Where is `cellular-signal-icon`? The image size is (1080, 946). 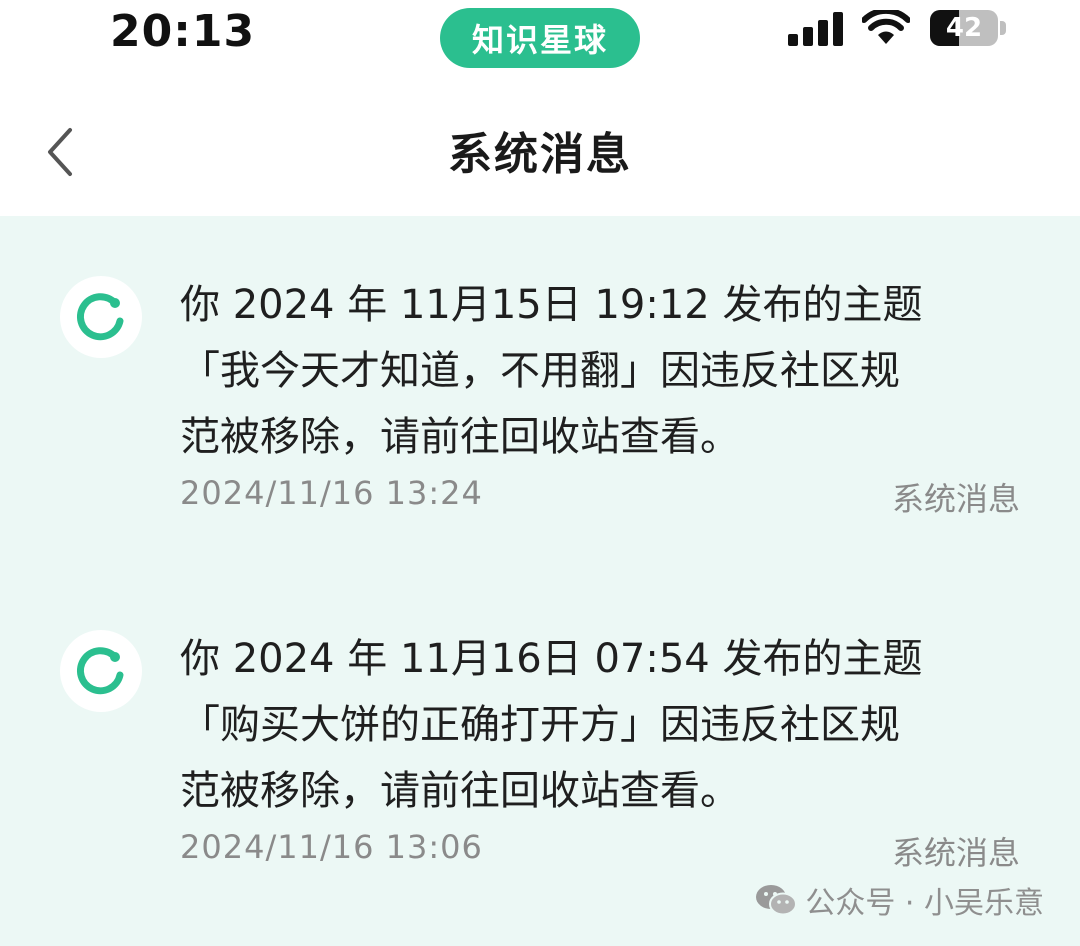
cellular-signal-icon is located at coordinates (815, 29).